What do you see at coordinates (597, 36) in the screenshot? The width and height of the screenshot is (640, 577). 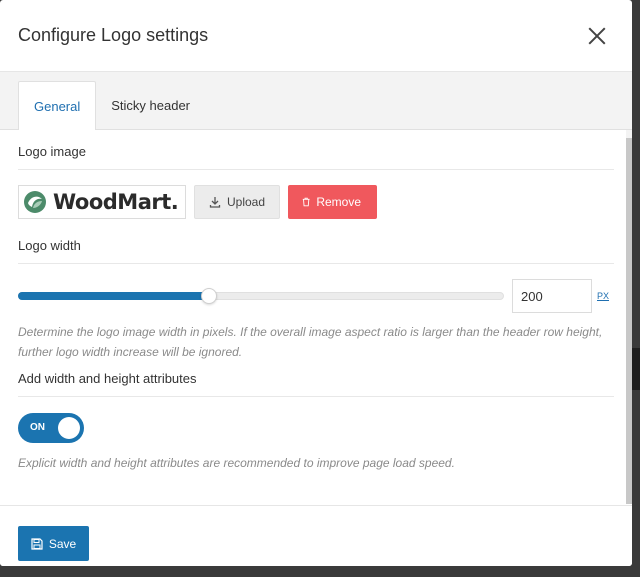 I see `close-icon` at bounding box center [597, 36].